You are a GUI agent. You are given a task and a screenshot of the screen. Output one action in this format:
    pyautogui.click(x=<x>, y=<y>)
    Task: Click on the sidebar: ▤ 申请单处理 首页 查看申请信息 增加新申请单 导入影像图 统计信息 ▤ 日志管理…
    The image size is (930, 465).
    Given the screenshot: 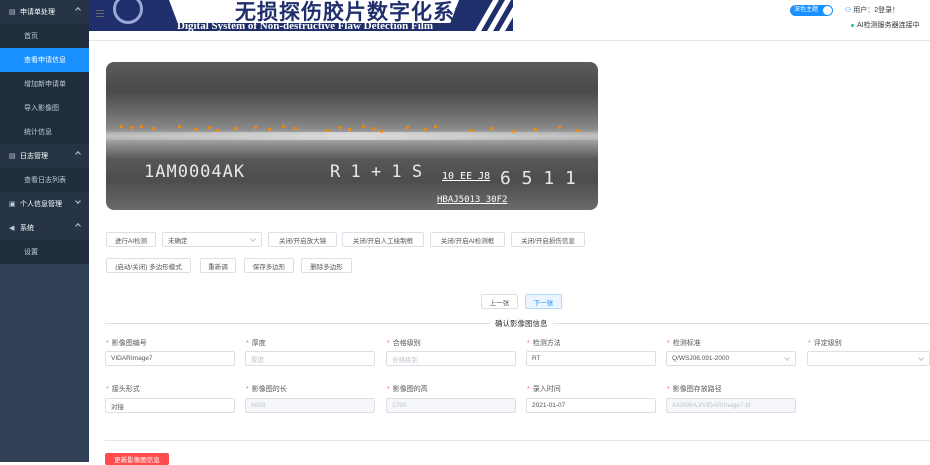 What is the action you would take?
    pyautogui.click(x=44, y=231)
    